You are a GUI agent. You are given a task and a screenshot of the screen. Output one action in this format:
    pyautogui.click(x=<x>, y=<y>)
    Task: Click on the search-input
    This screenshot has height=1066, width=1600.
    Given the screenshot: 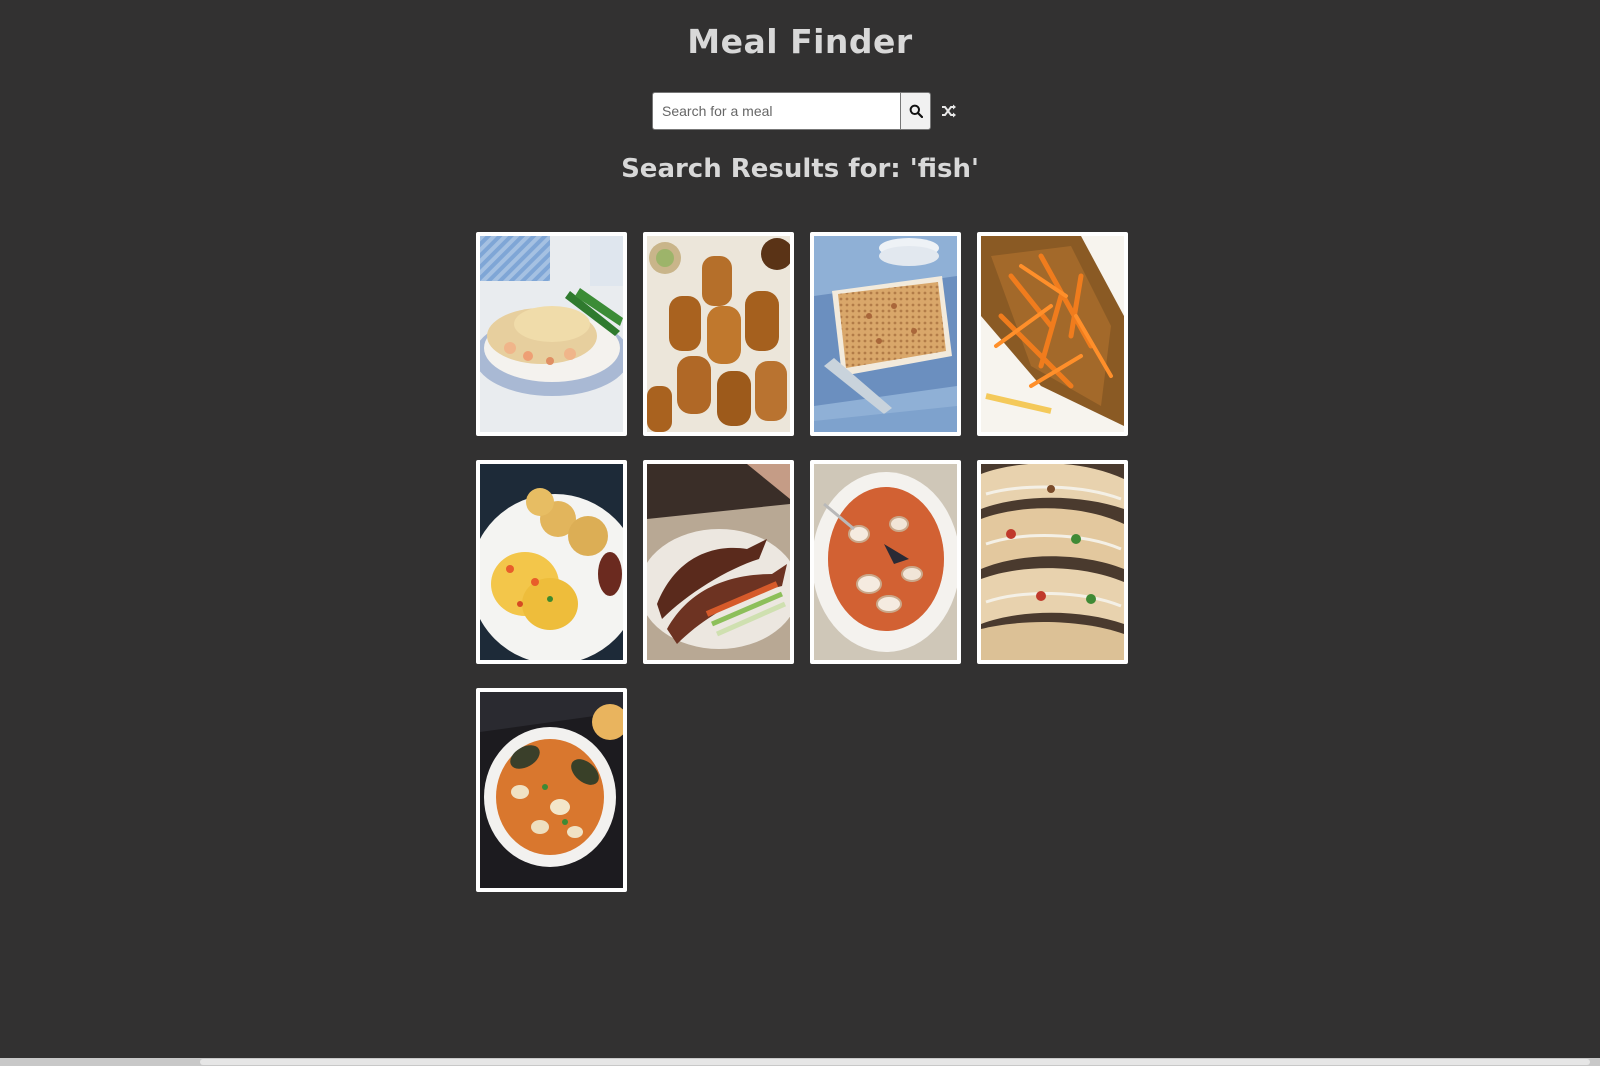 What is the action you would take?
    pyautogui.click(x=776, y=111)
    